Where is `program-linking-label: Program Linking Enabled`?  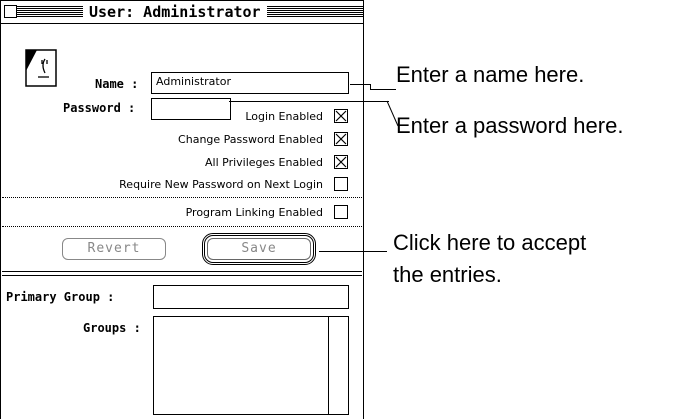 program-linking-label: Program Linking Enabled is located at coordinates (254, 212).